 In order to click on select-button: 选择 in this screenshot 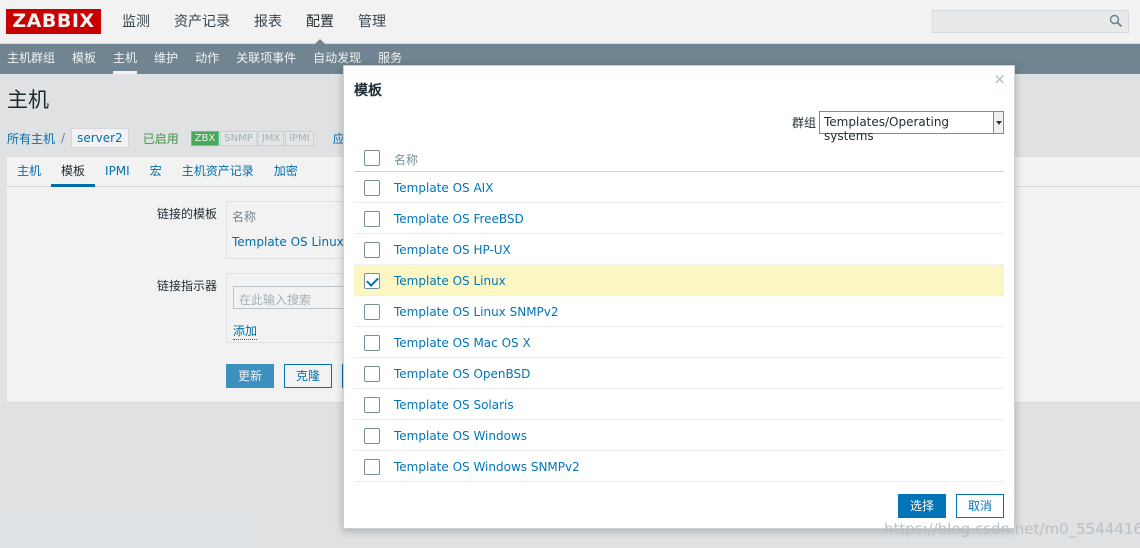, I will do `click(922, 506)`.